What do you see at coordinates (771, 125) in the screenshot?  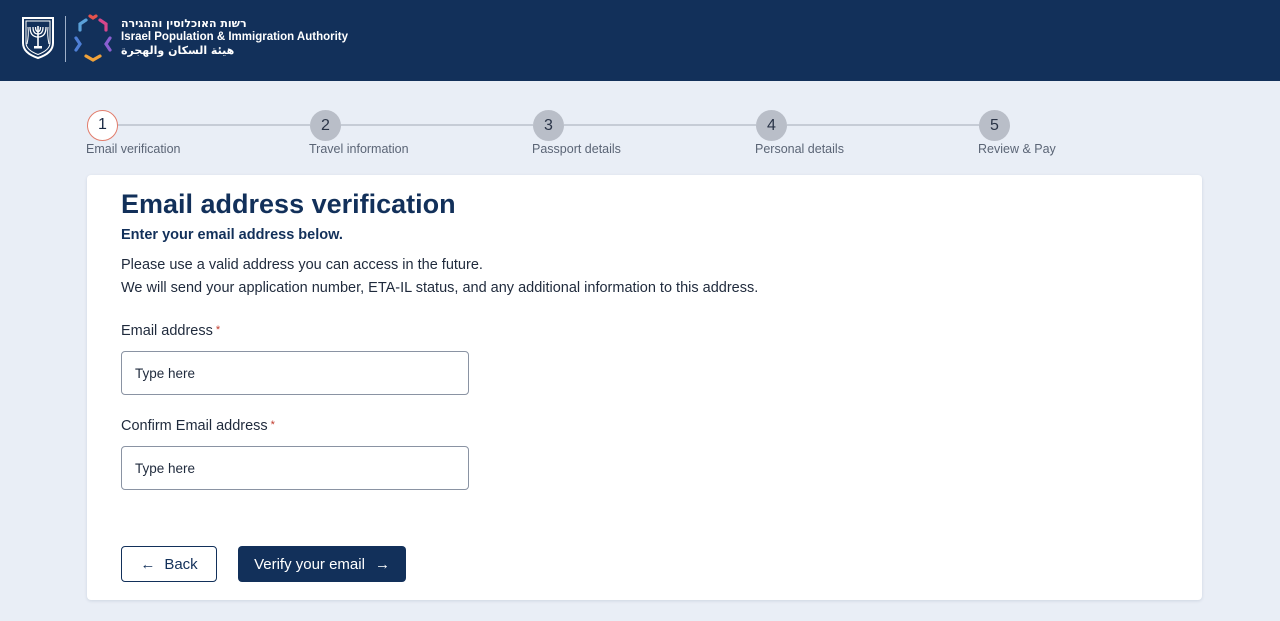 I see `step-number: 4` at bounding box center [771, 125].